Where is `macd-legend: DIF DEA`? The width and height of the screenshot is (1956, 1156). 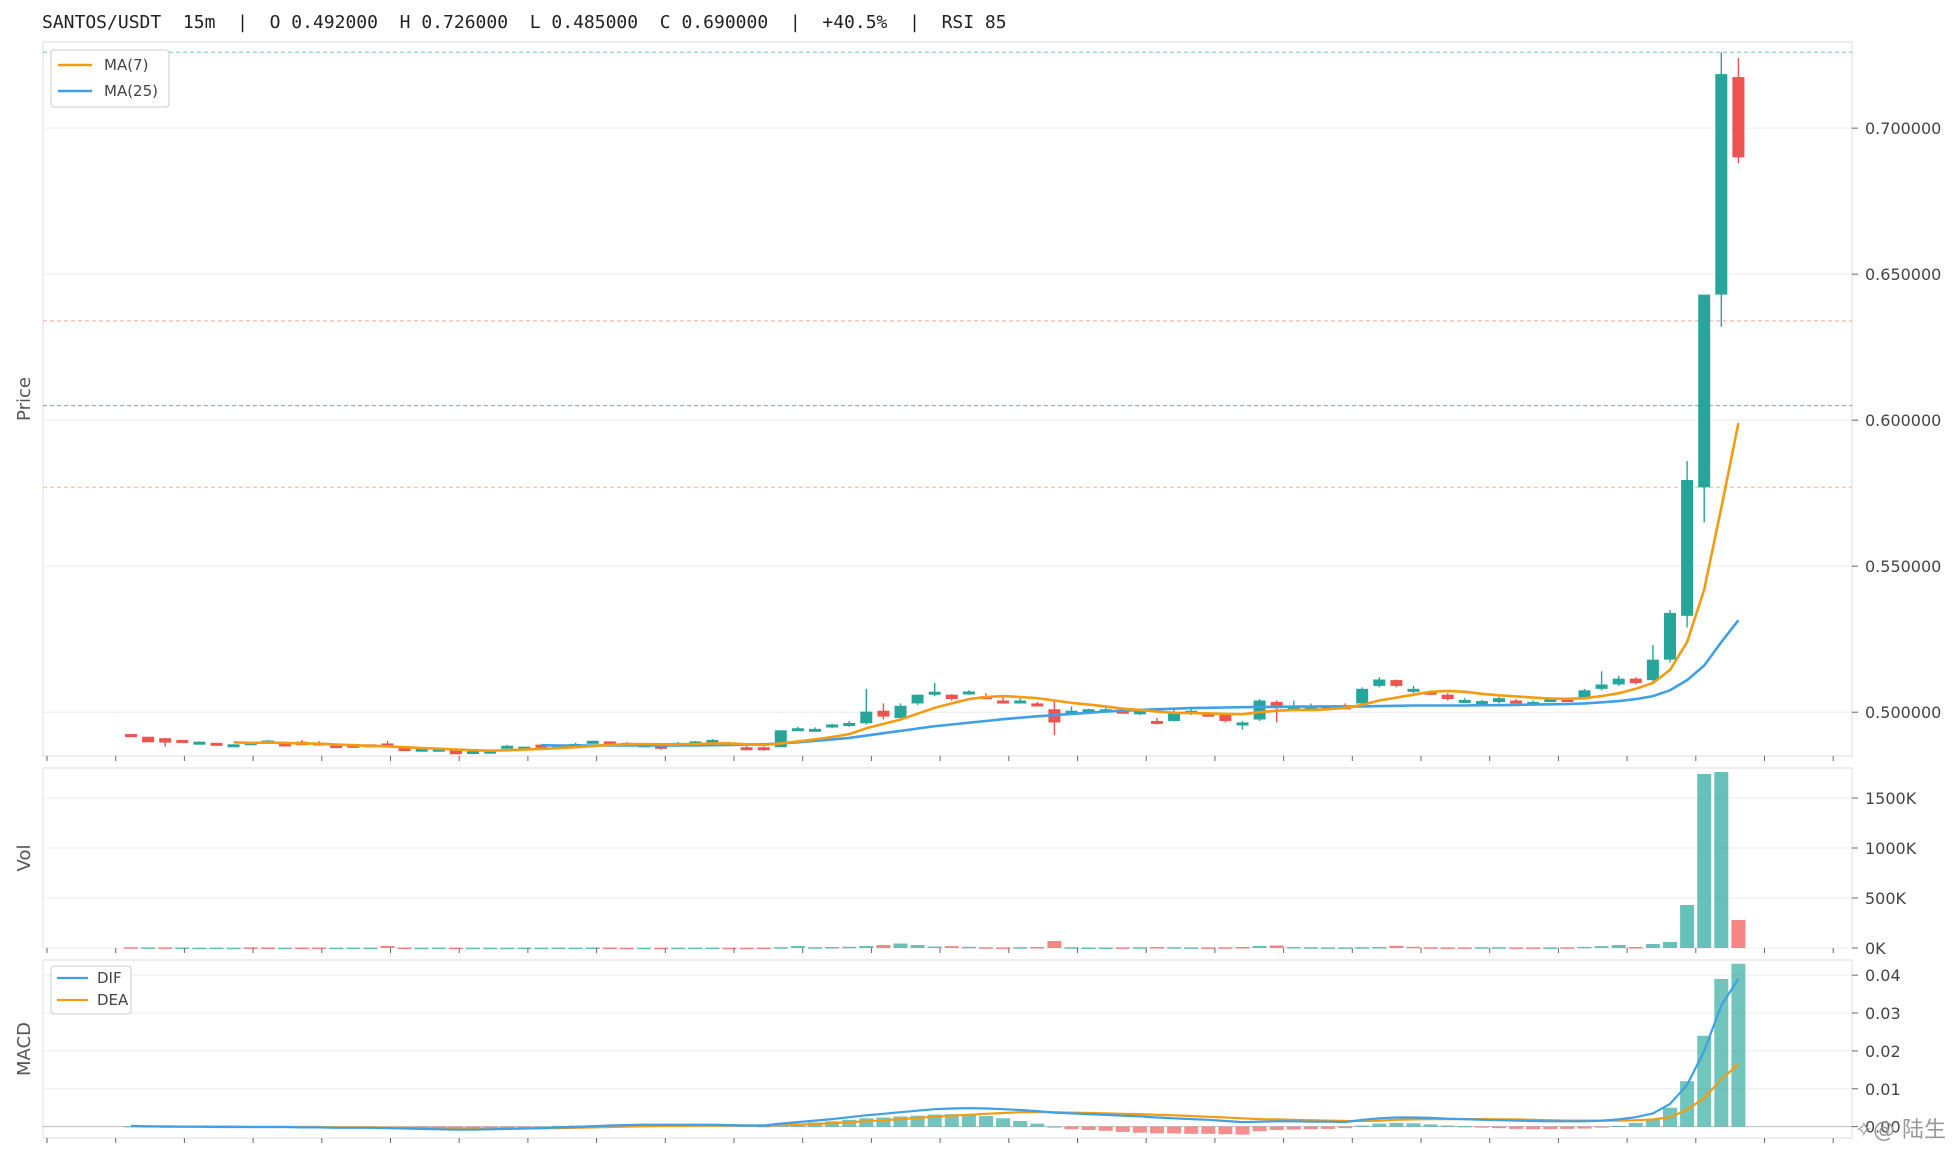
macd-legend: DIF DEA is located at coordinates (91, 990).